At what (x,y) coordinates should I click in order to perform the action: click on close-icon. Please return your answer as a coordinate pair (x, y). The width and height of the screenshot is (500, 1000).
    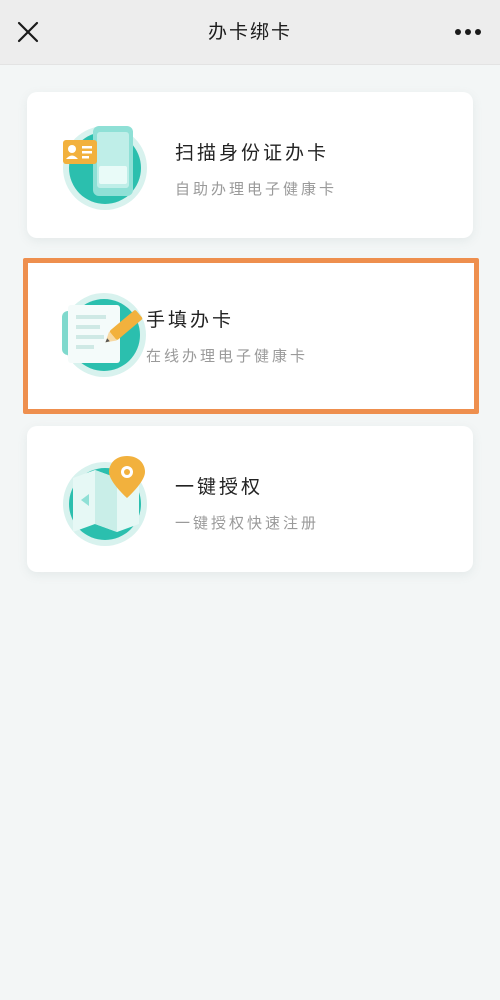
    Looking at the image, I should click on (28, 32).